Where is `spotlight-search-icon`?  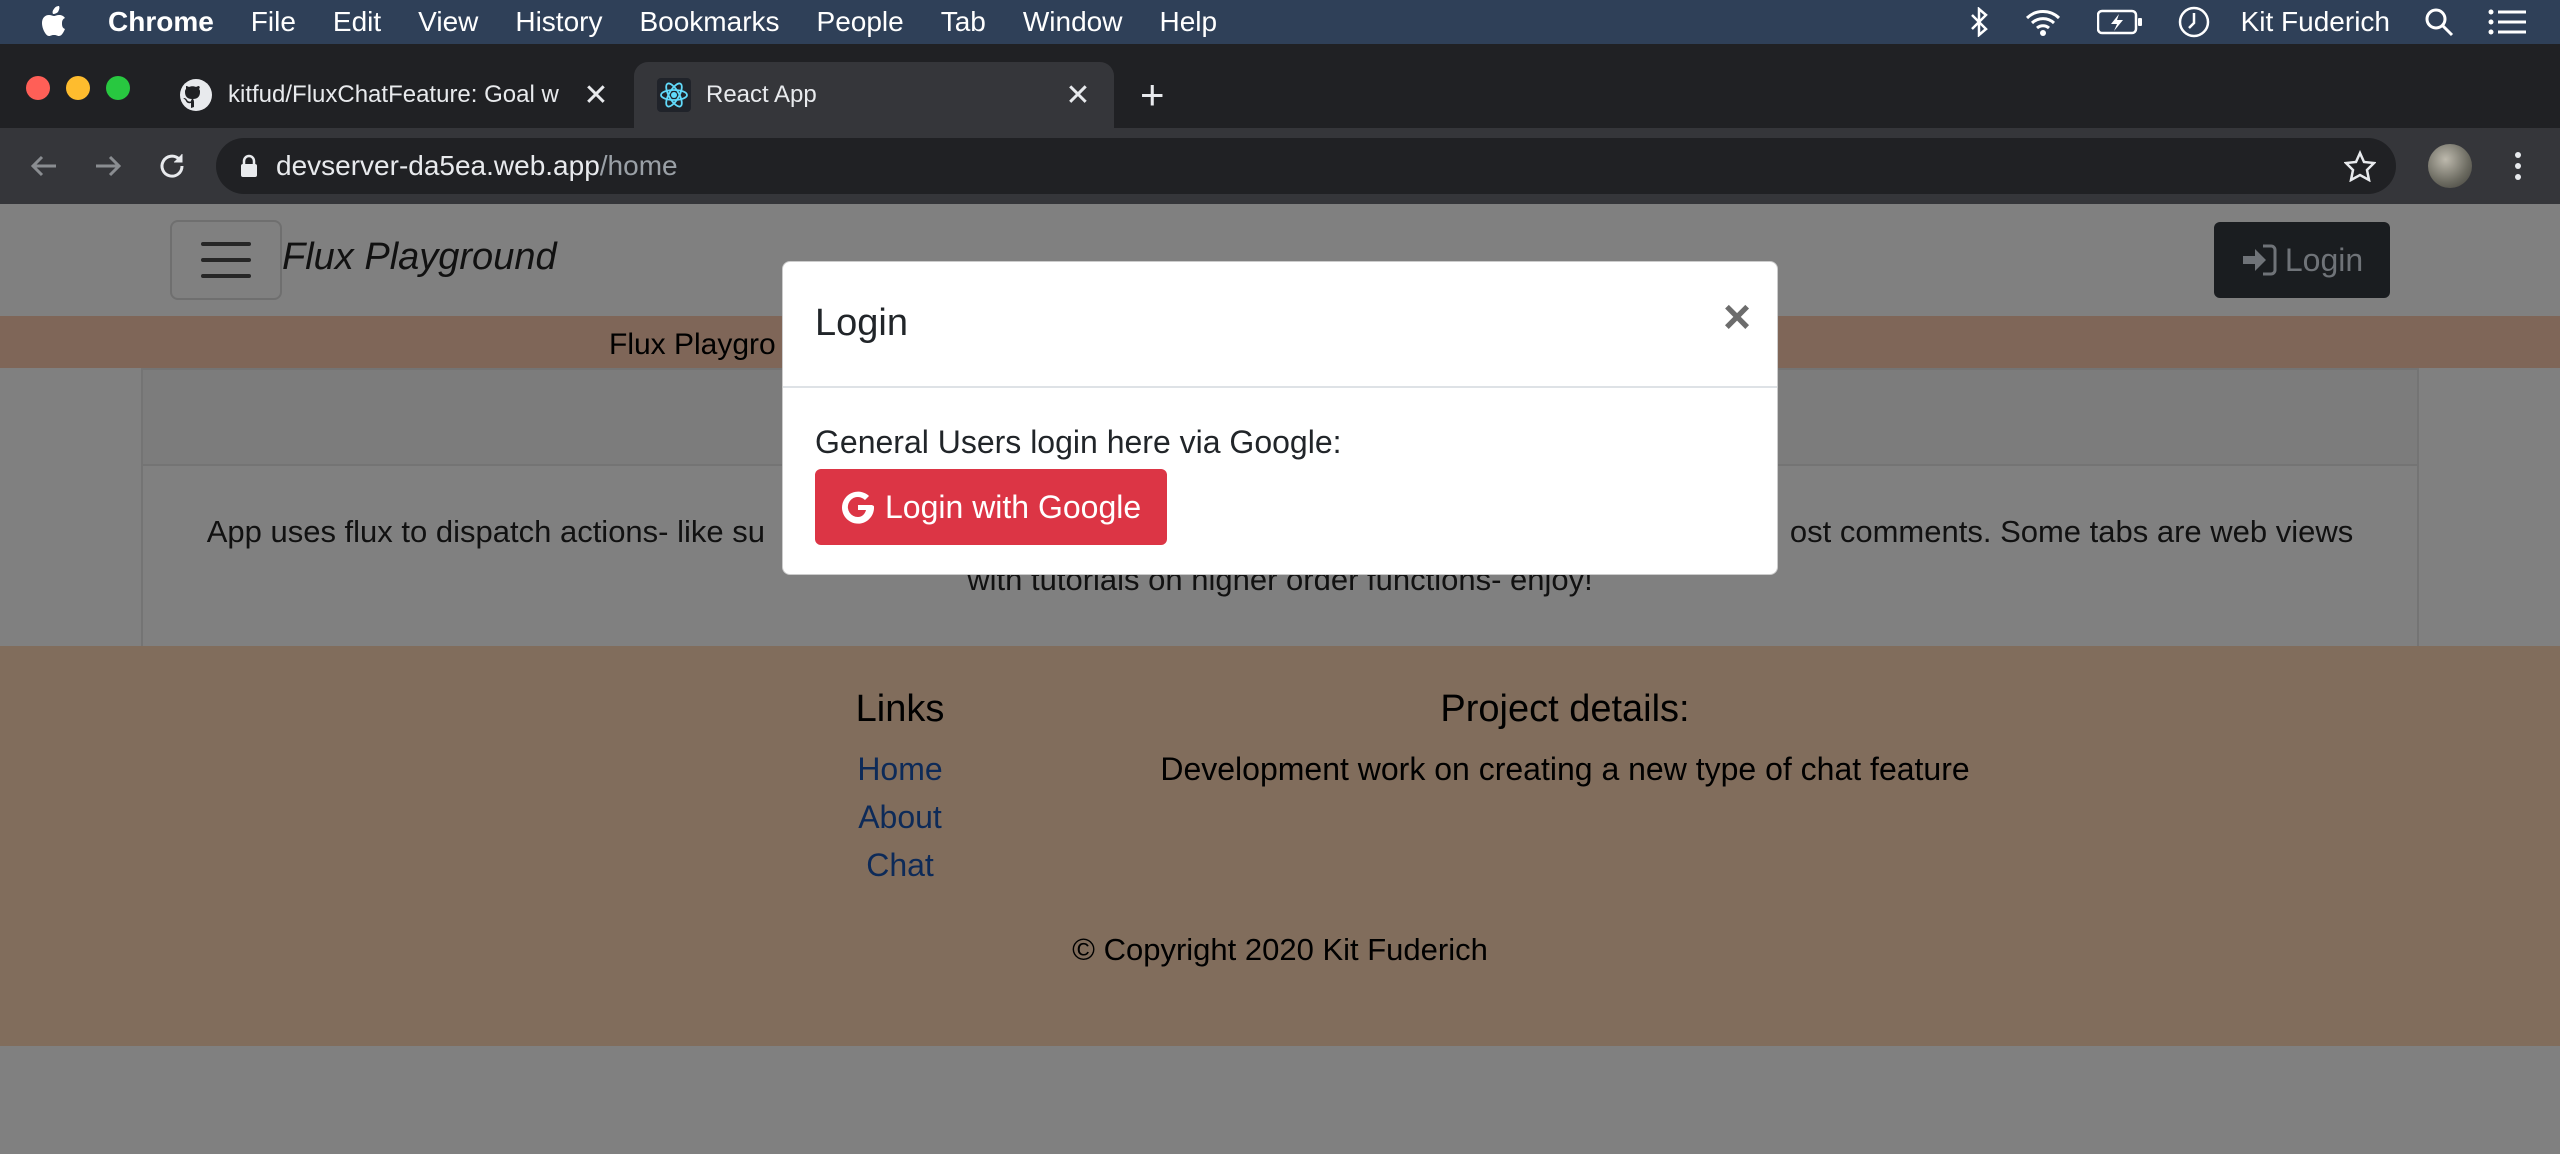 spotlight-search-icon is located at coordinates (2439, 22).